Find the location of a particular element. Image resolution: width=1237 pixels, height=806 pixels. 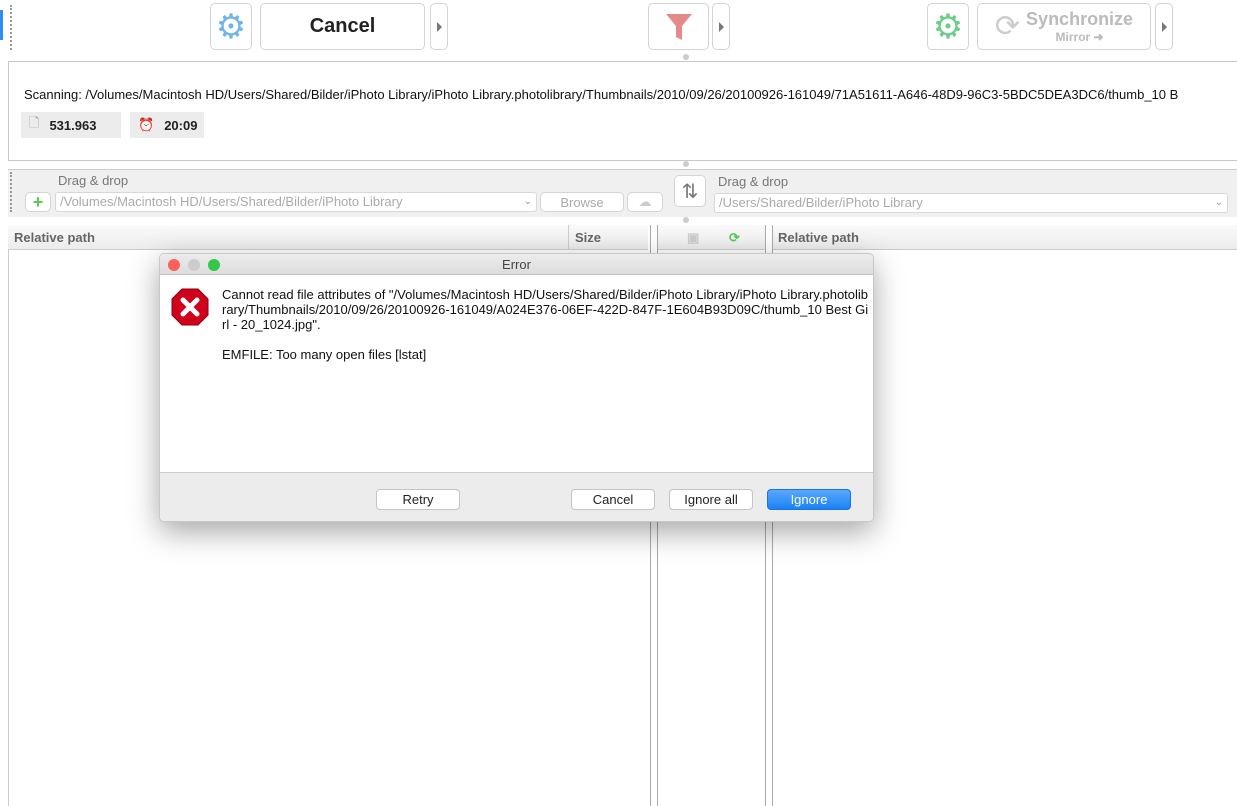

browse-button: Browse is located at coordinates (582, 202).